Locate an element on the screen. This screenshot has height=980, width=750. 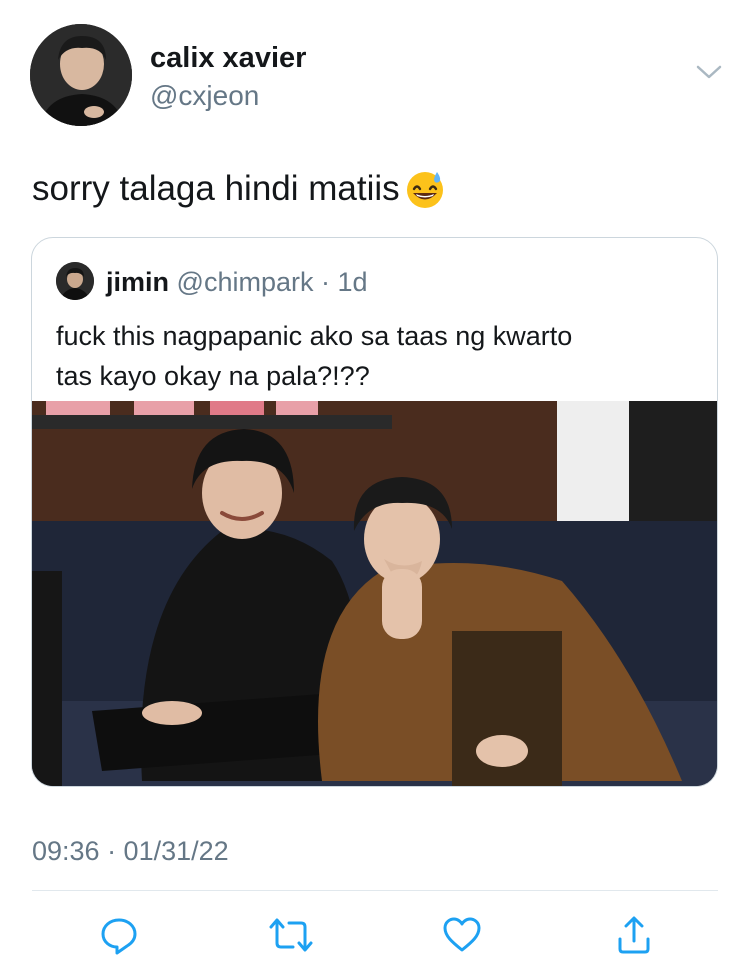
divider is located at coordinates (375, 890).